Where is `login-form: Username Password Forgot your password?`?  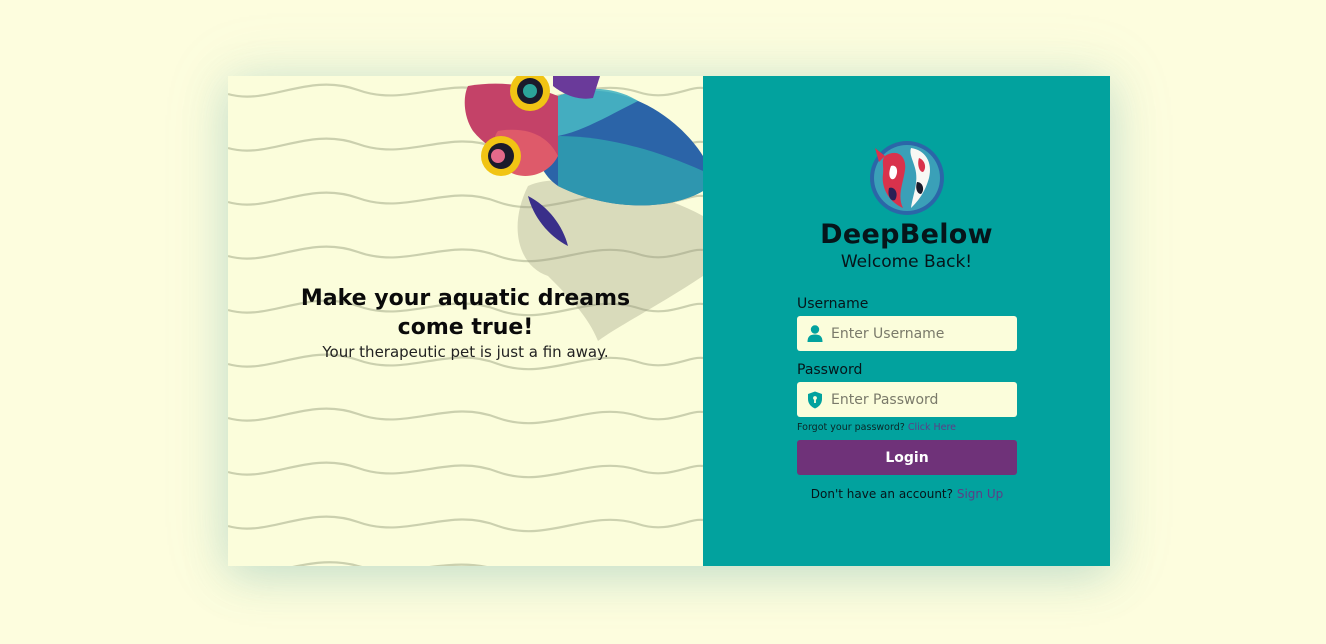 login-form: Username Password Forgot your password? is located at coordinates (907, 397).